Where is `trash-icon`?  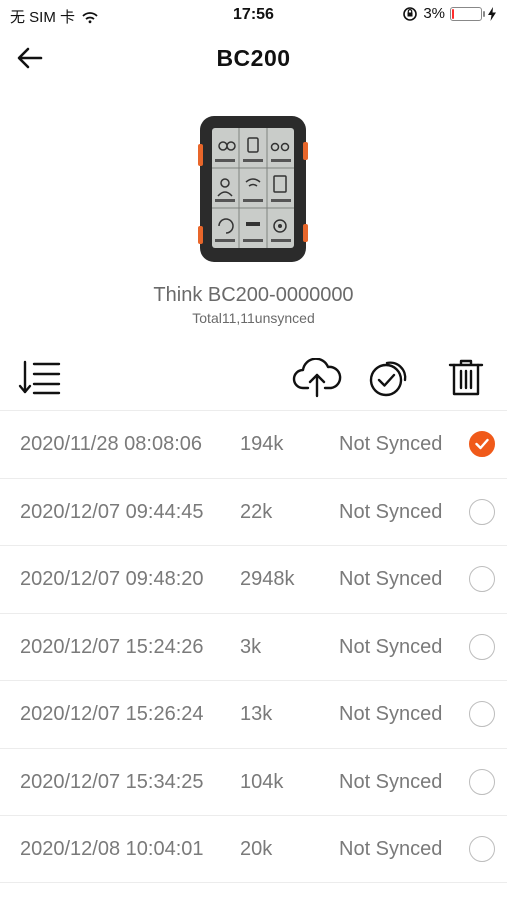
trash-icon is located at coordinates (466, 377).